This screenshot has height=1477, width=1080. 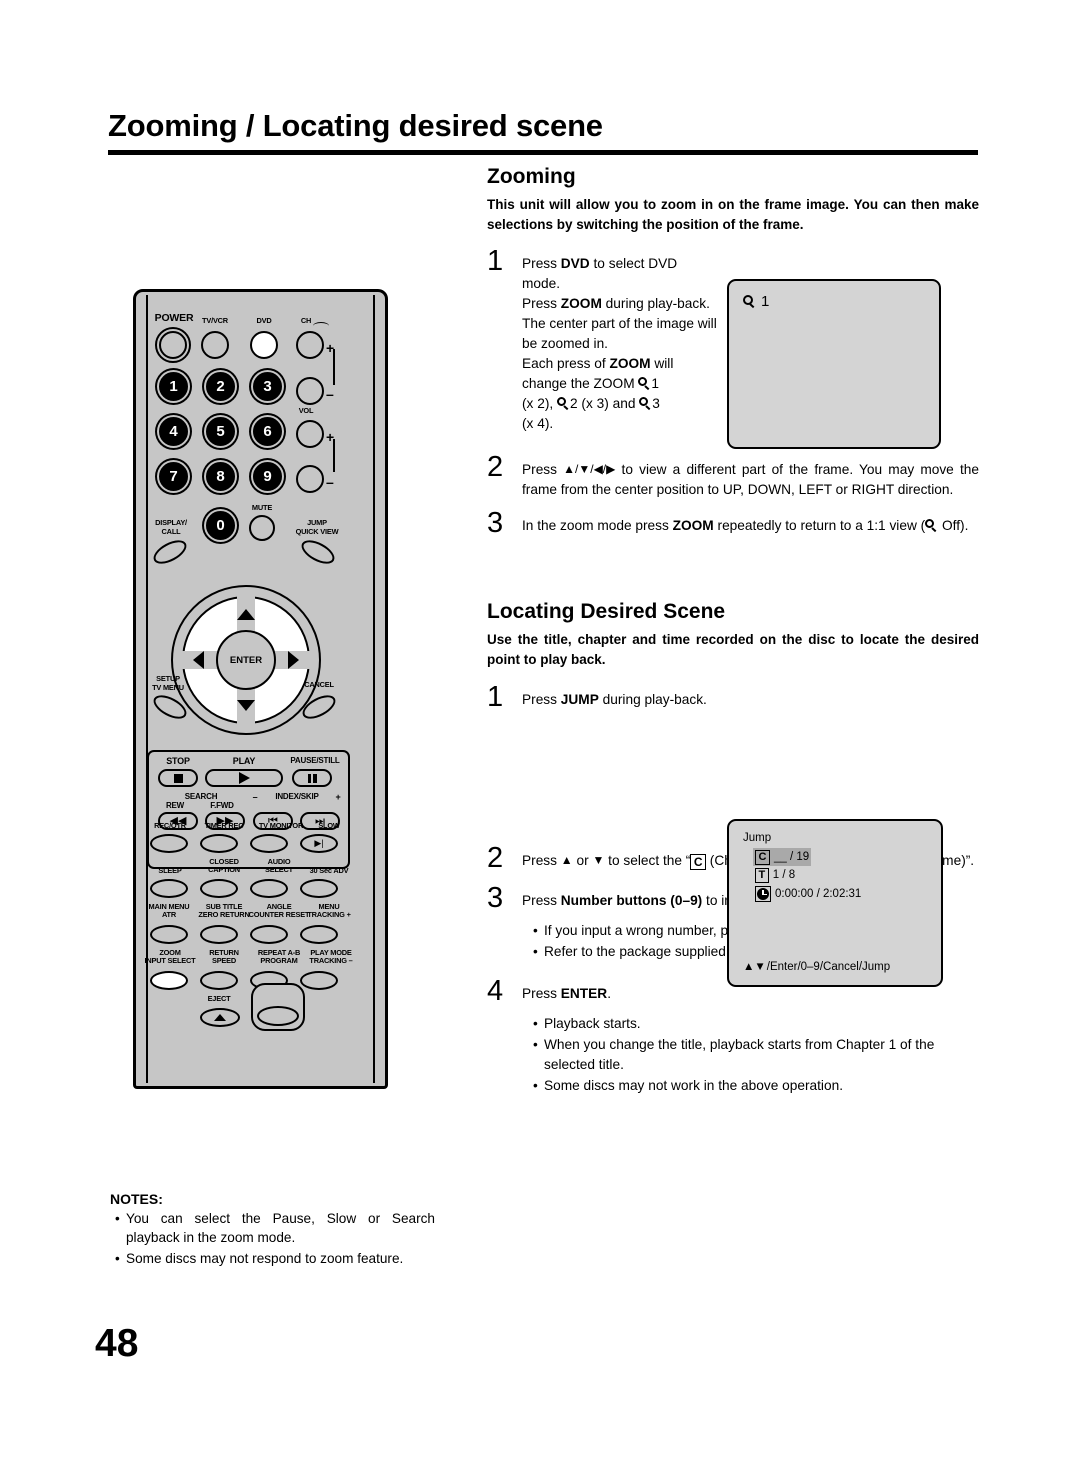 What do you see at coordinates (655, 303) in the screenshot?
I see `step1-text-f: during play-back.` at bounding box center [655, 303].